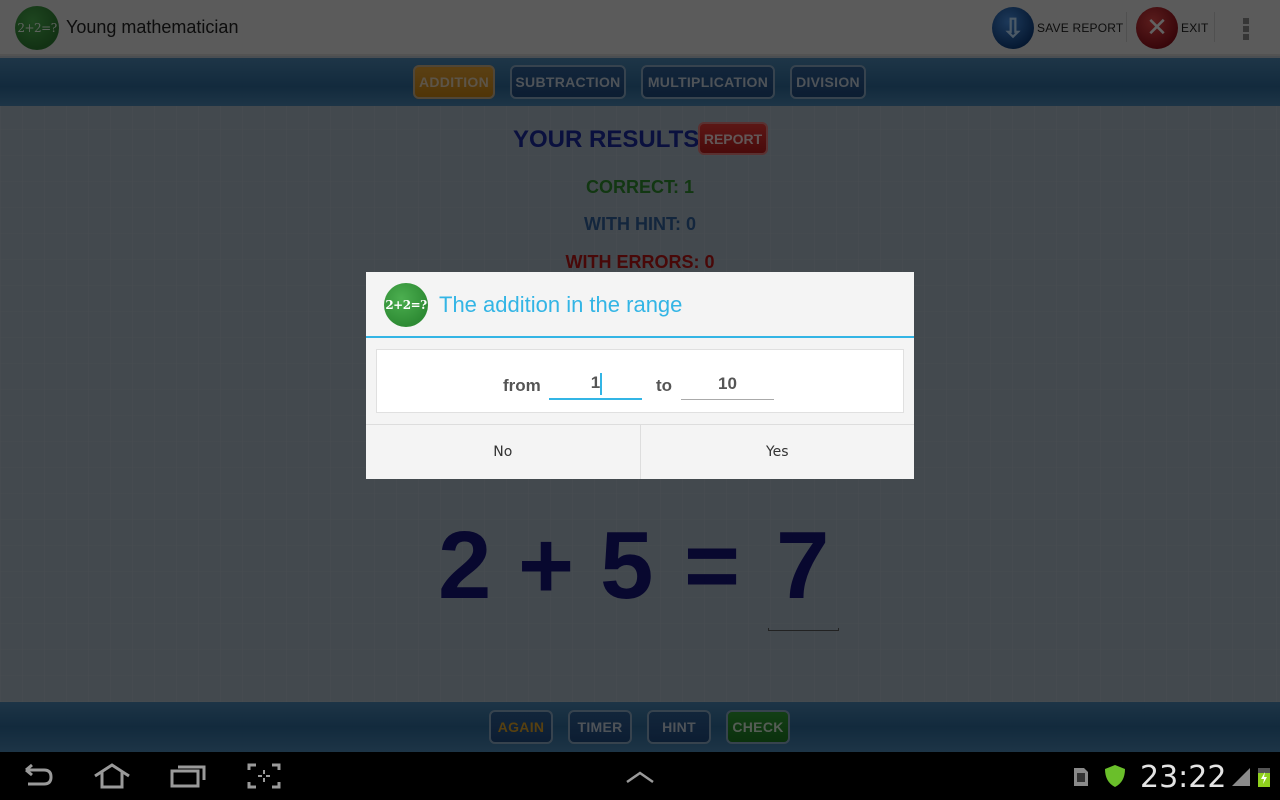 Image resolution: width=1280 pixels, height=800 pixels. What do you see at coordinates (1241, 777) in the screenshot?
I see `signal-icon` at bounding box center [1241, 777].